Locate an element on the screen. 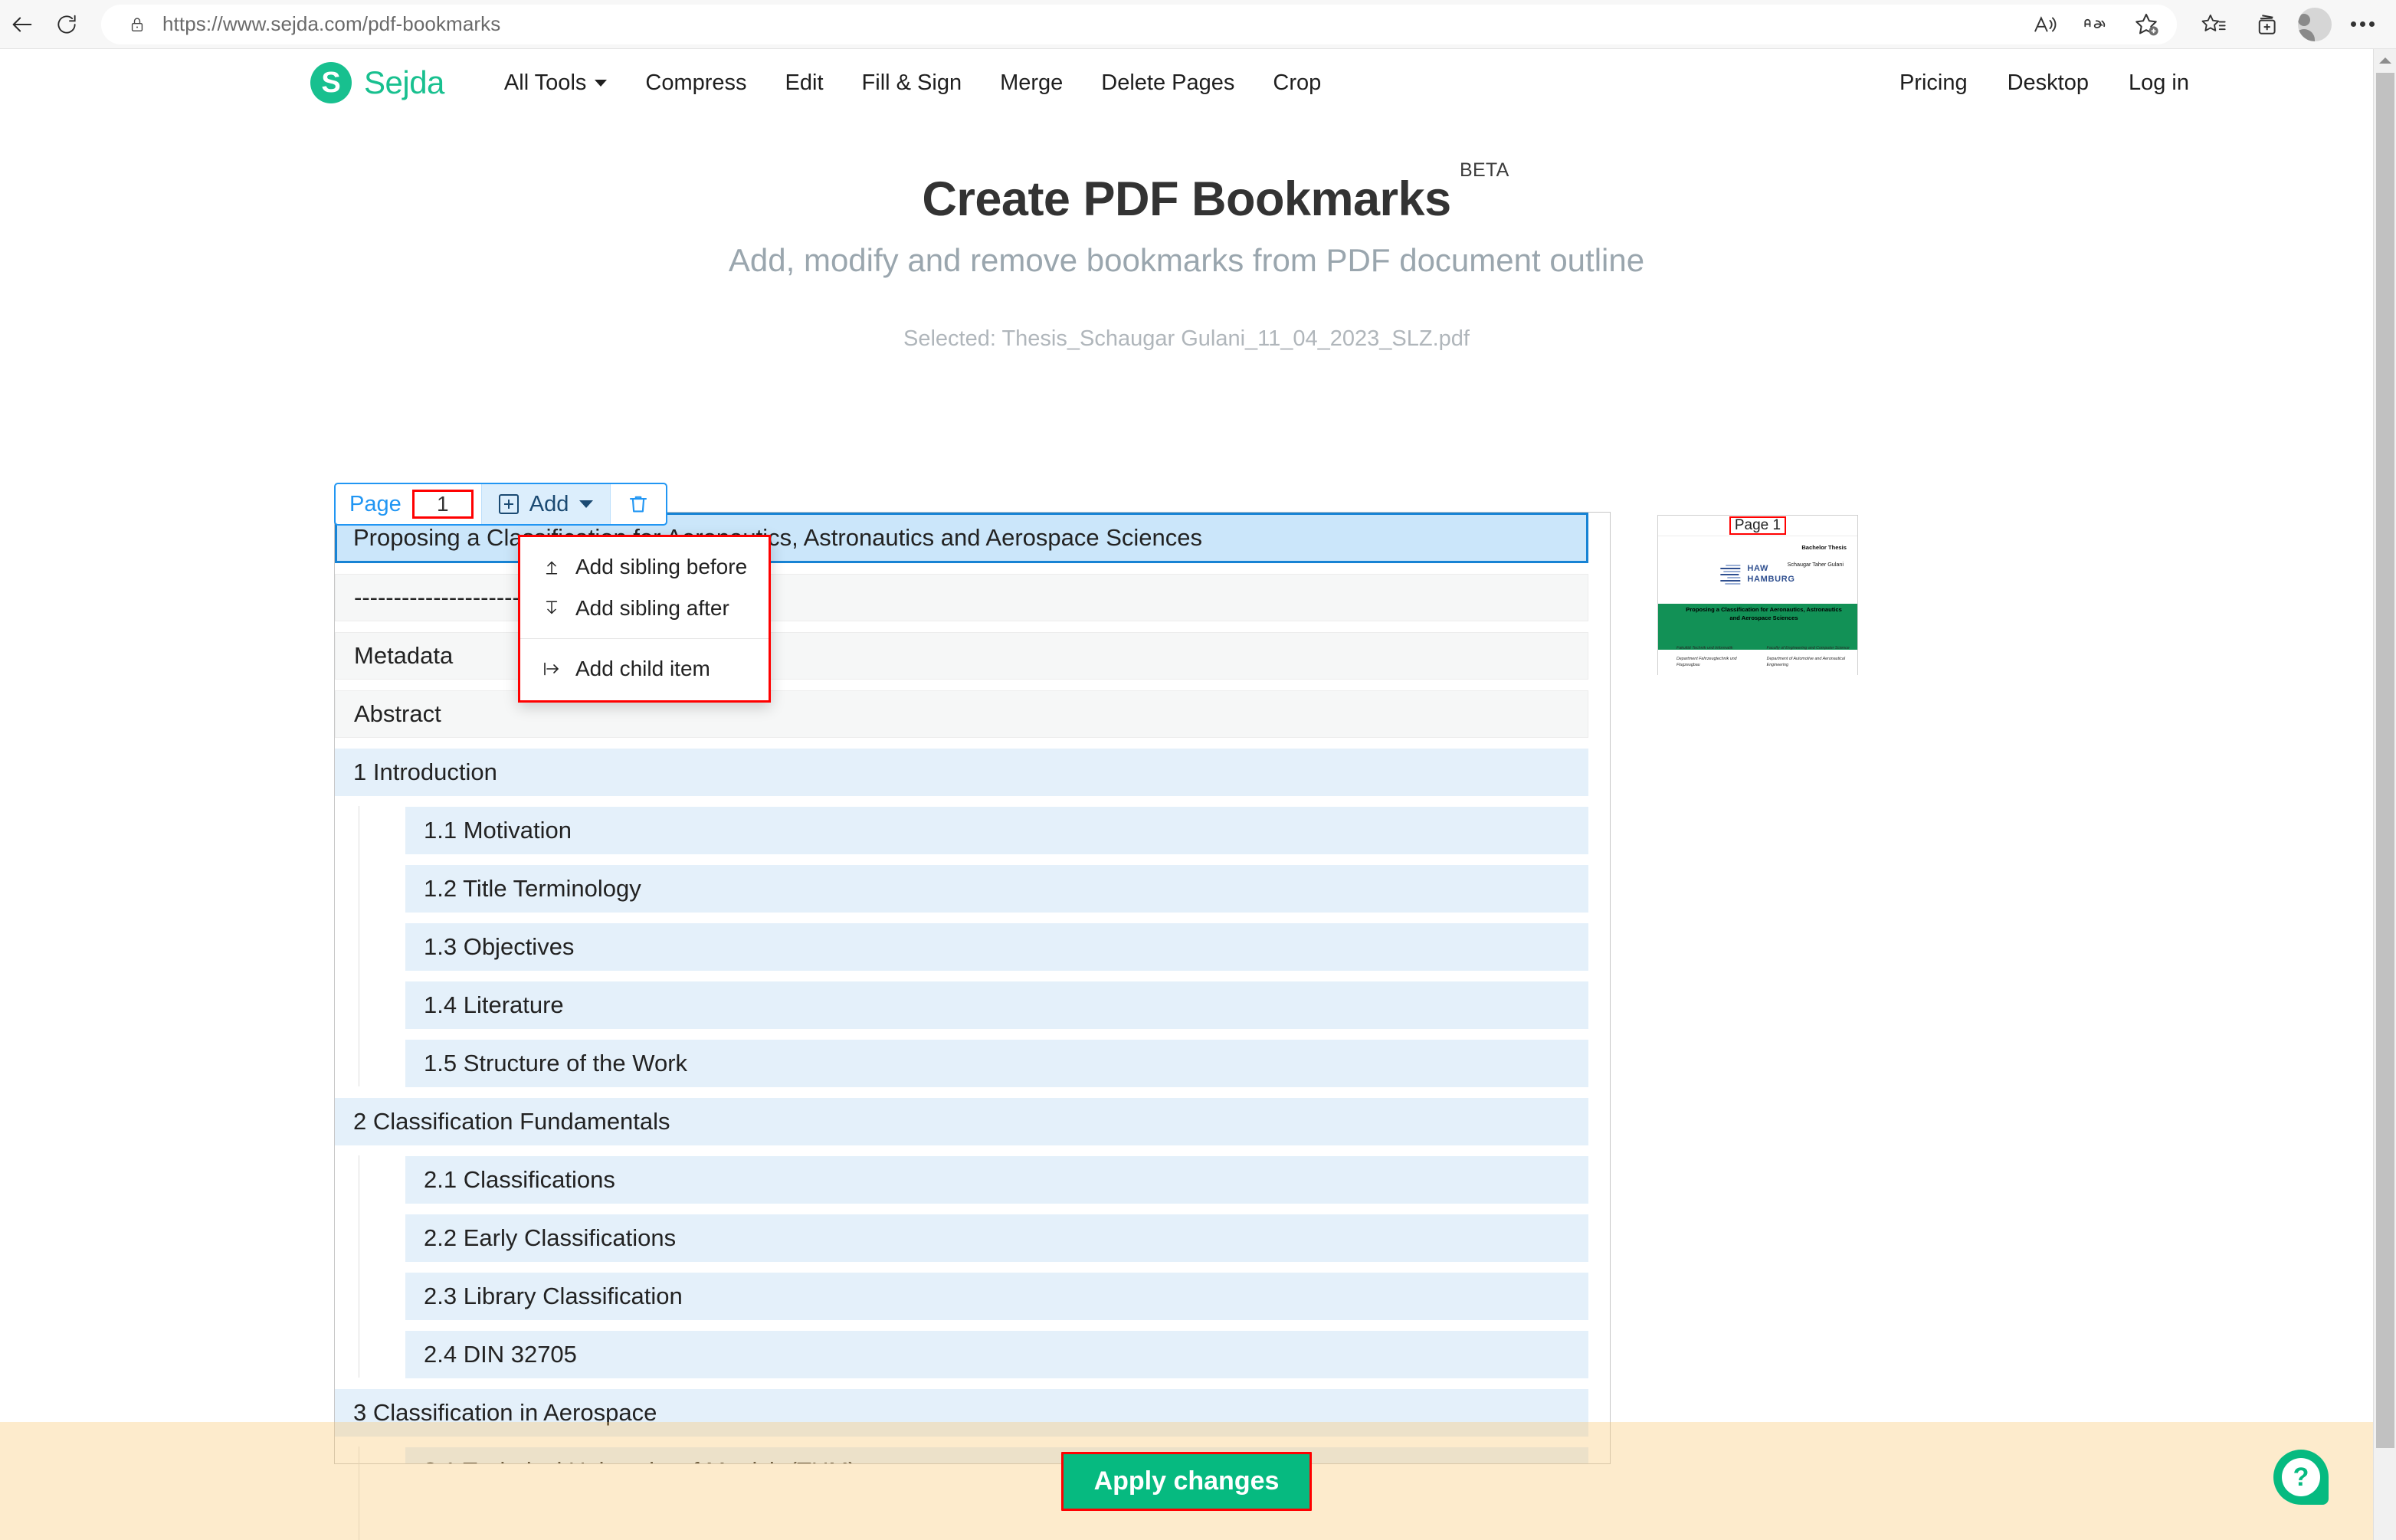 Image resolution: width=2396 pixels, height=1540 pixels. plus-square-icon is located at coordinates (508, 504).